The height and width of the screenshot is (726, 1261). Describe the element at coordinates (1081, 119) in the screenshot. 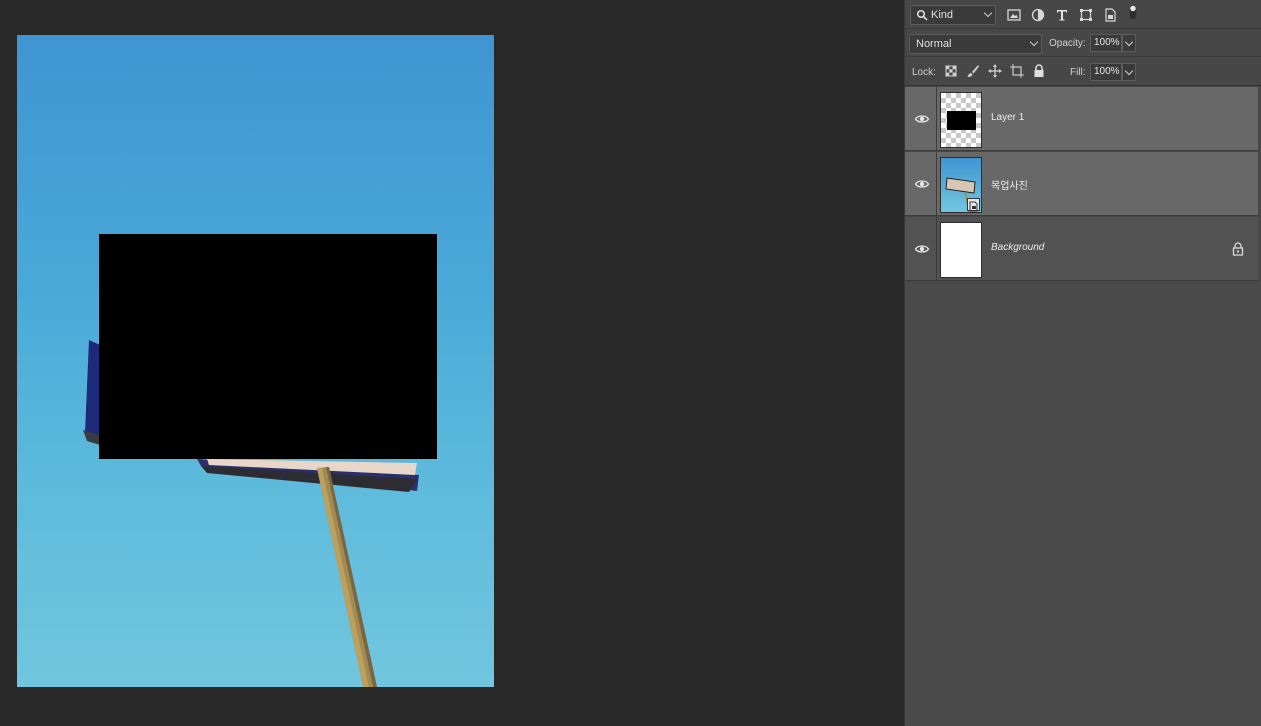

I see `layer-row-layer-1: Layer 1` at that location.